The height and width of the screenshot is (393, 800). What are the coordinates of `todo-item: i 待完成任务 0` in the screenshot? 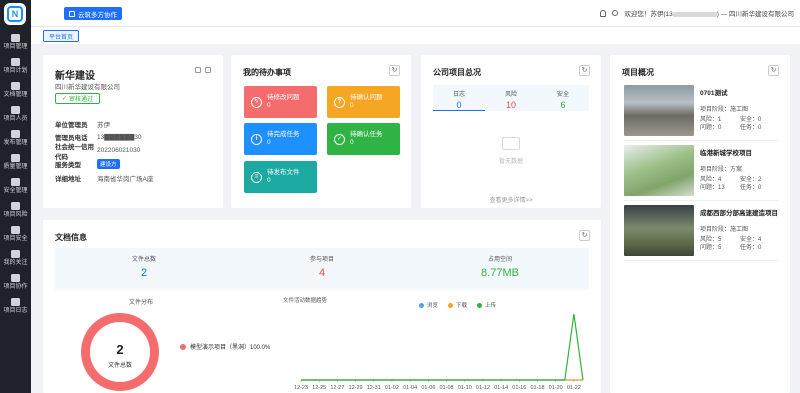 It's located at (280, 139).